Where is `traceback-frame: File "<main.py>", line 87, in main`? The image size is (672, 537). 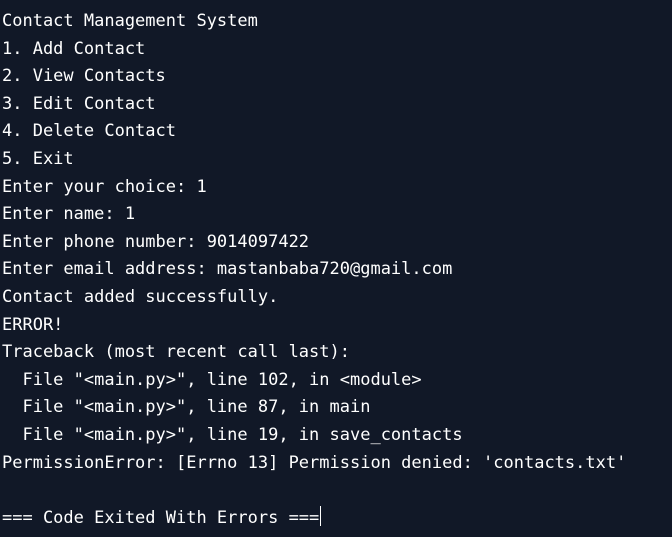
traceback-frame: File "<main.py>", line 87, in main is located at coordinates (186, 407).